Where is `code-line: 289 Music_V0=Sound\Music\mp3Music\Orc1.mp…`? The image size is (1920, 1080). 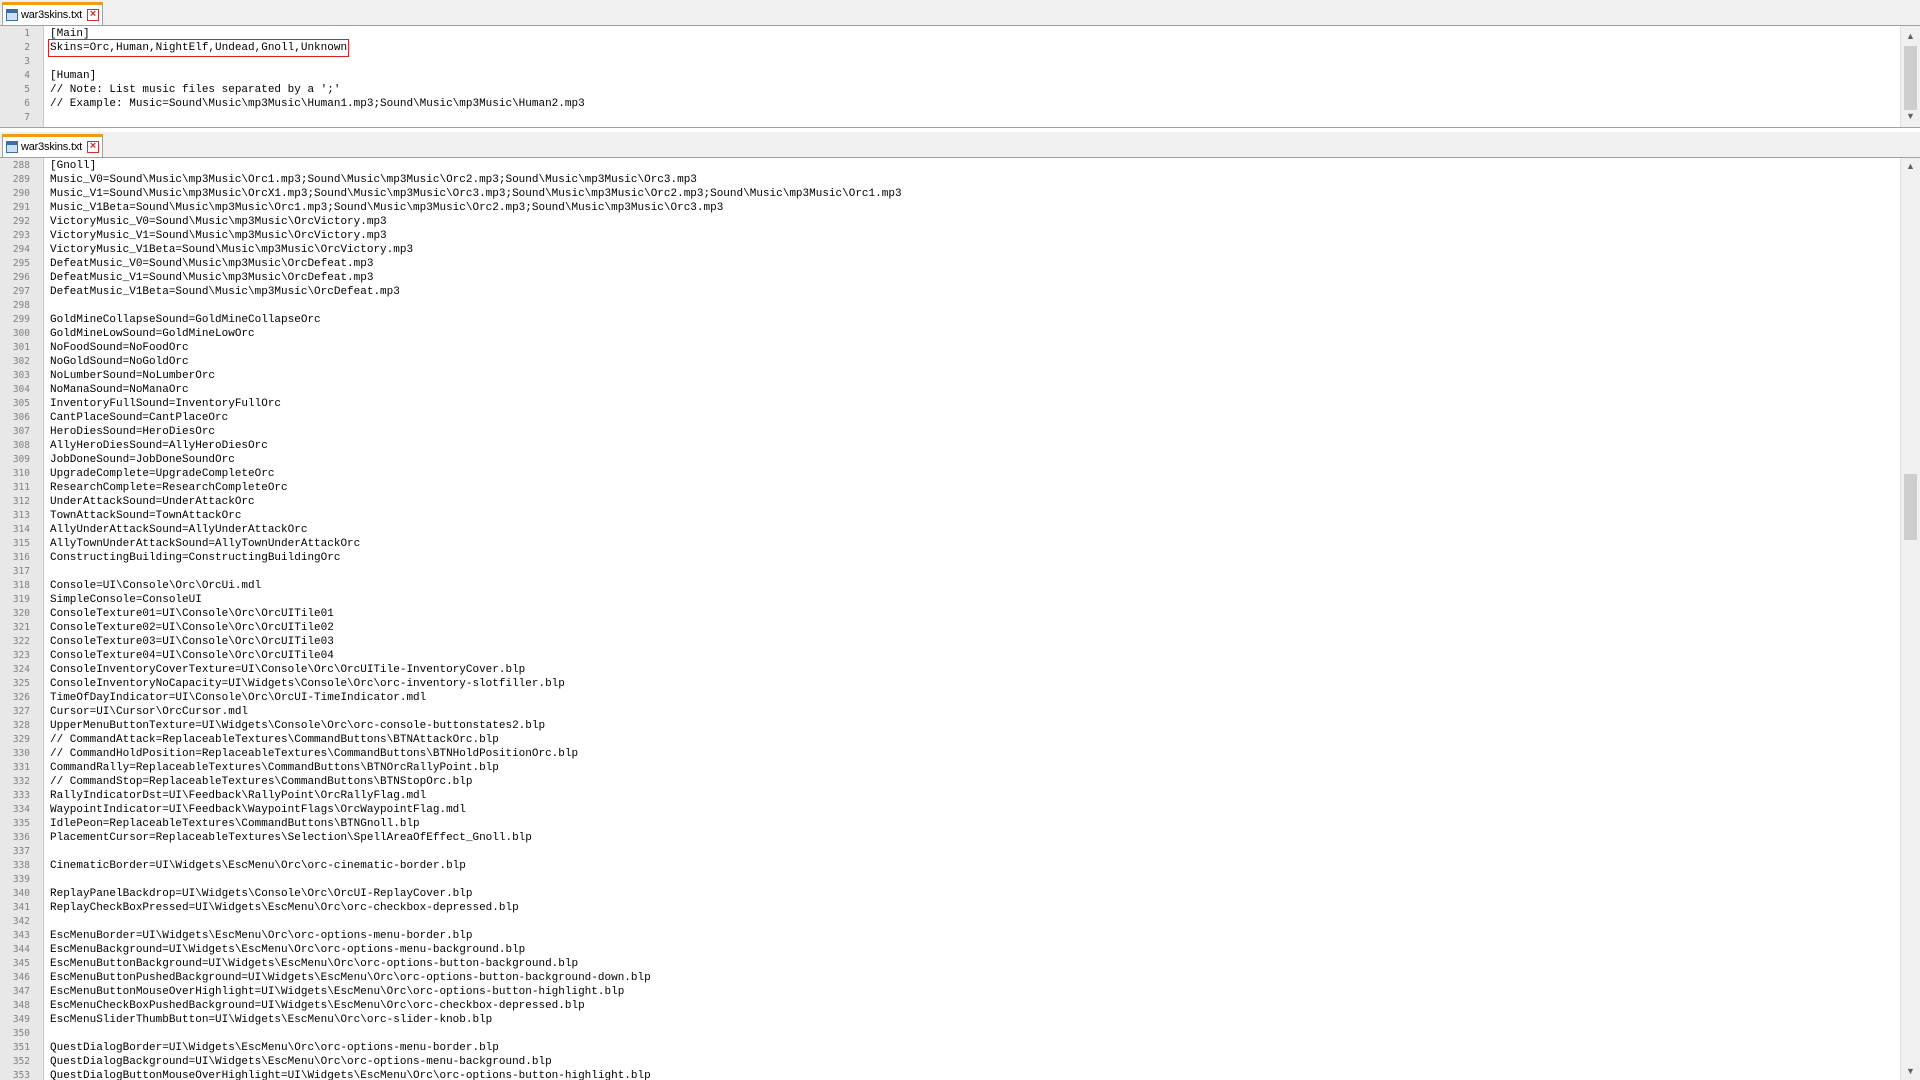 code-line: 289 Music_V0=Sound\Music\mp3Music\Orc1.mp… is located at coordinates (950, 180).